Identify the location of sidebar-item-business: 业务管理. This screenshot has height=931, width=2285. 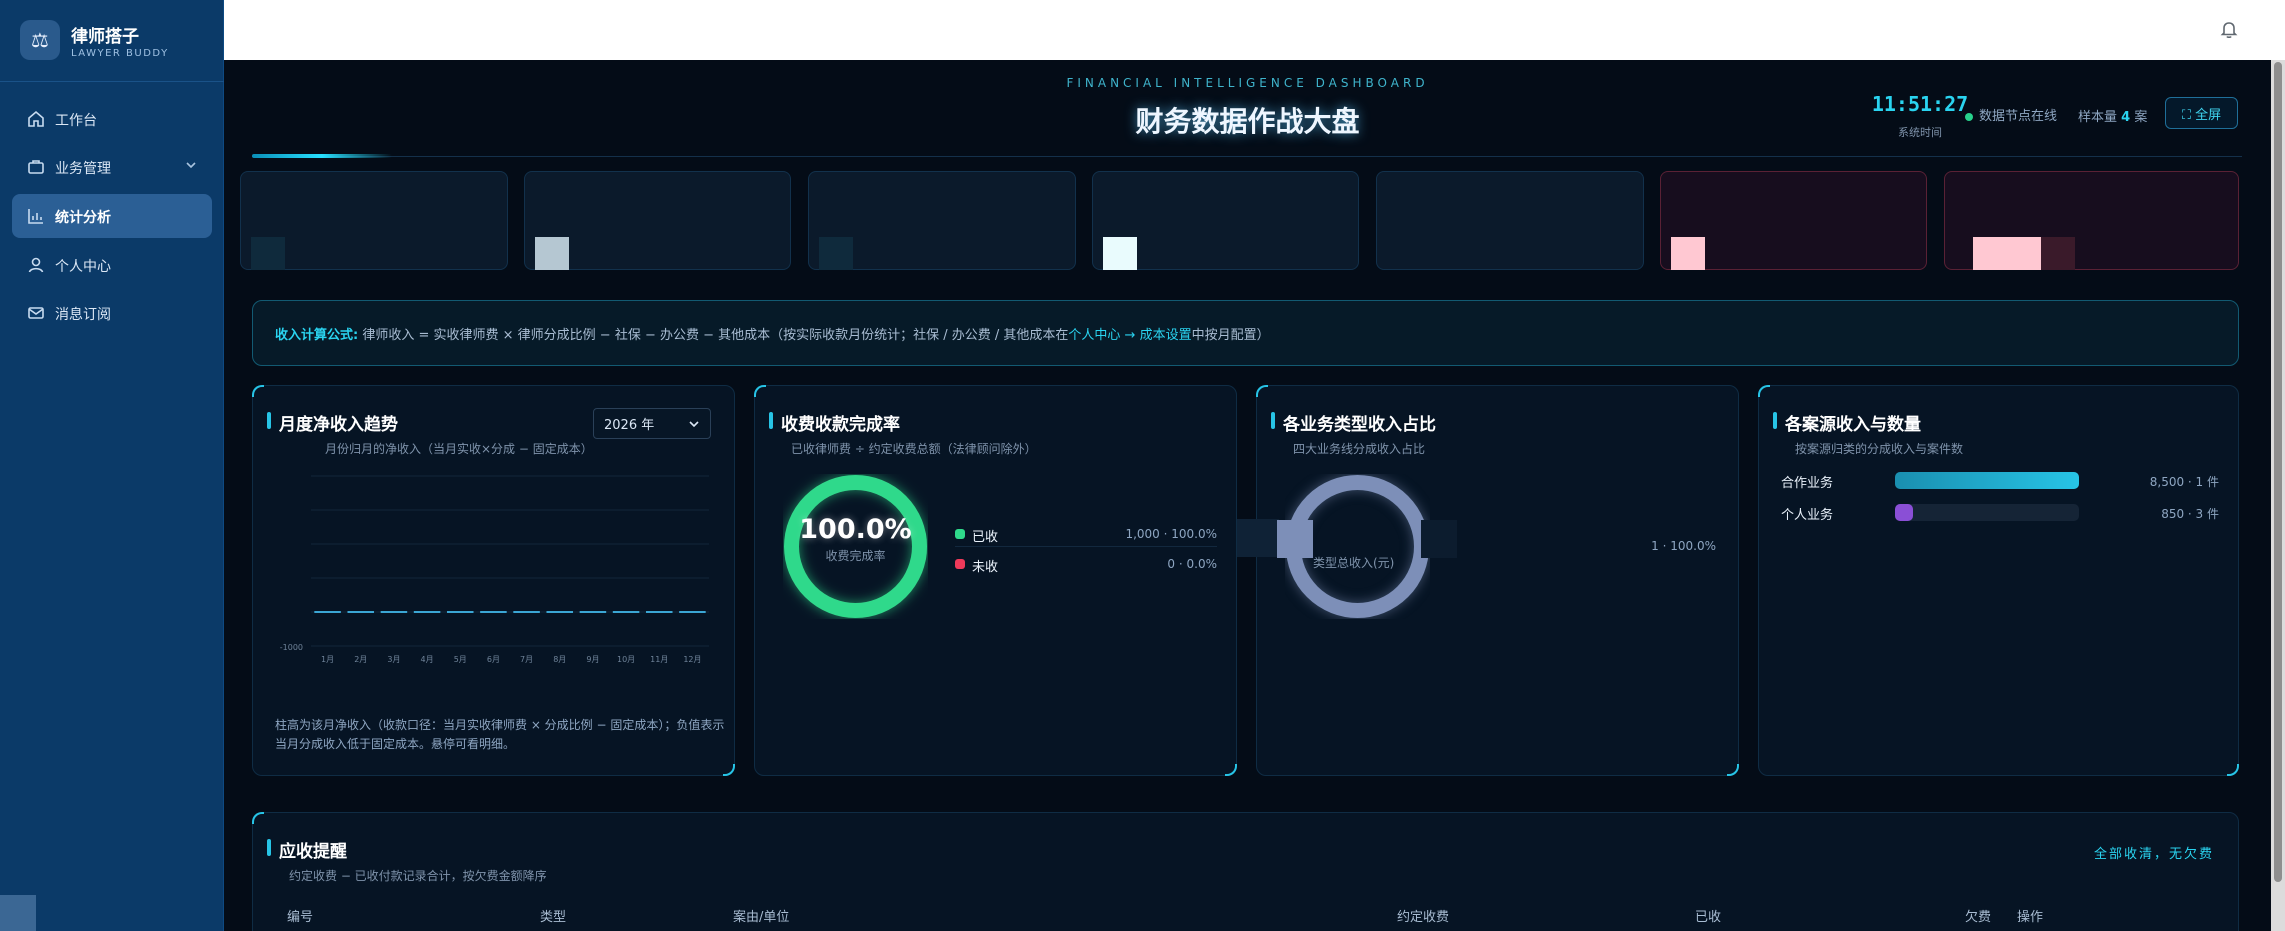
(112, 167).